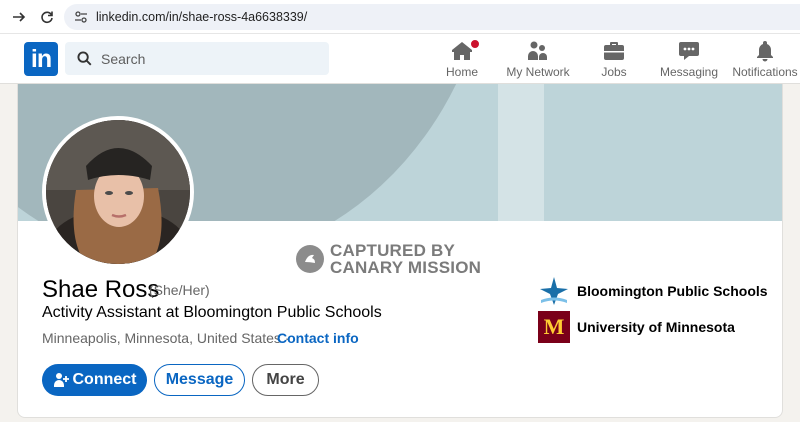 The height and width of the screenshot is (422, 800). What do you see at coordinates (406, 267) in the screenshot?
I see `watermark-line-2: CANARY MISSION` at bounding box center [406, 267].